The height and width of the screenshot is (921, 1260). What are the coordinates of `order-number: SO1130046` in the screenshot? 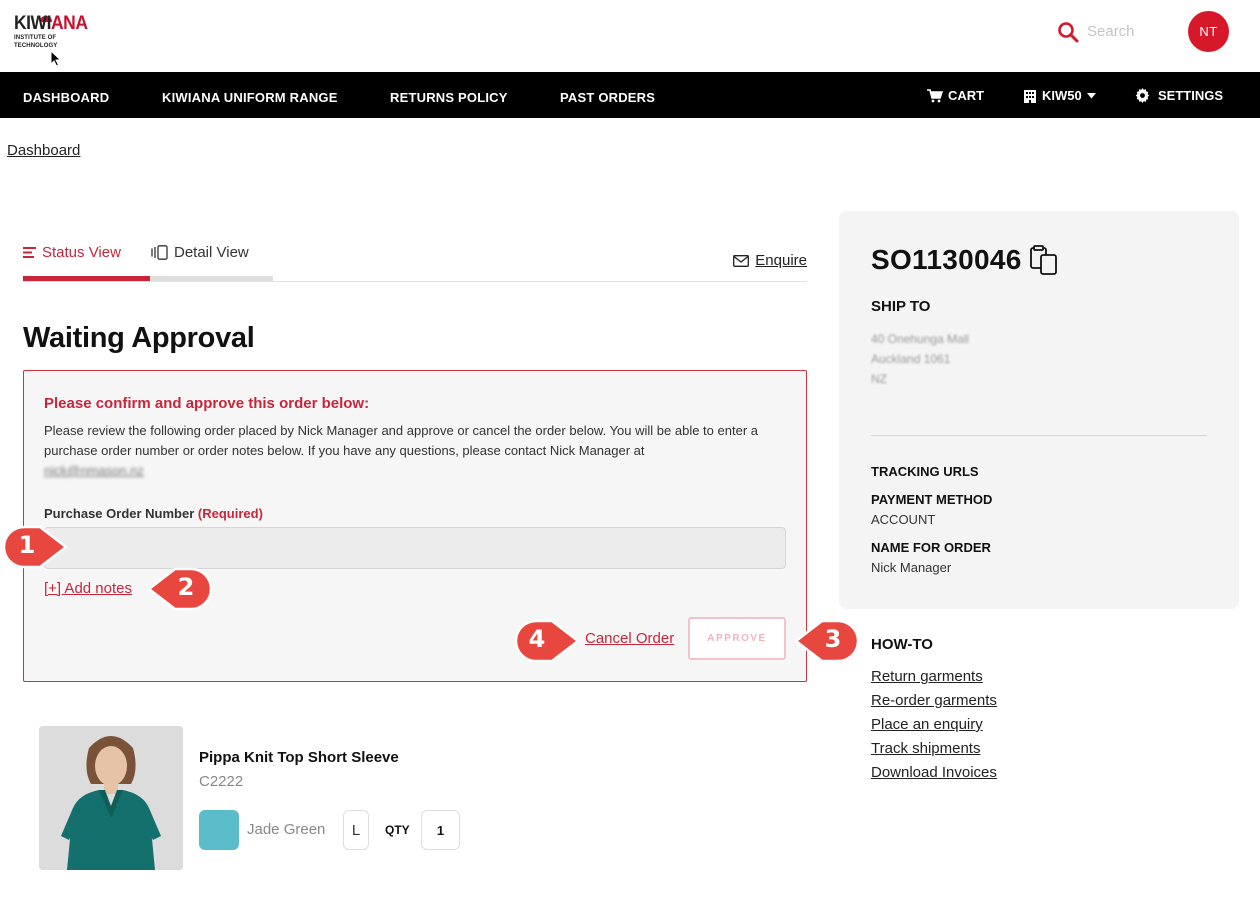 It's located at (965, 260).